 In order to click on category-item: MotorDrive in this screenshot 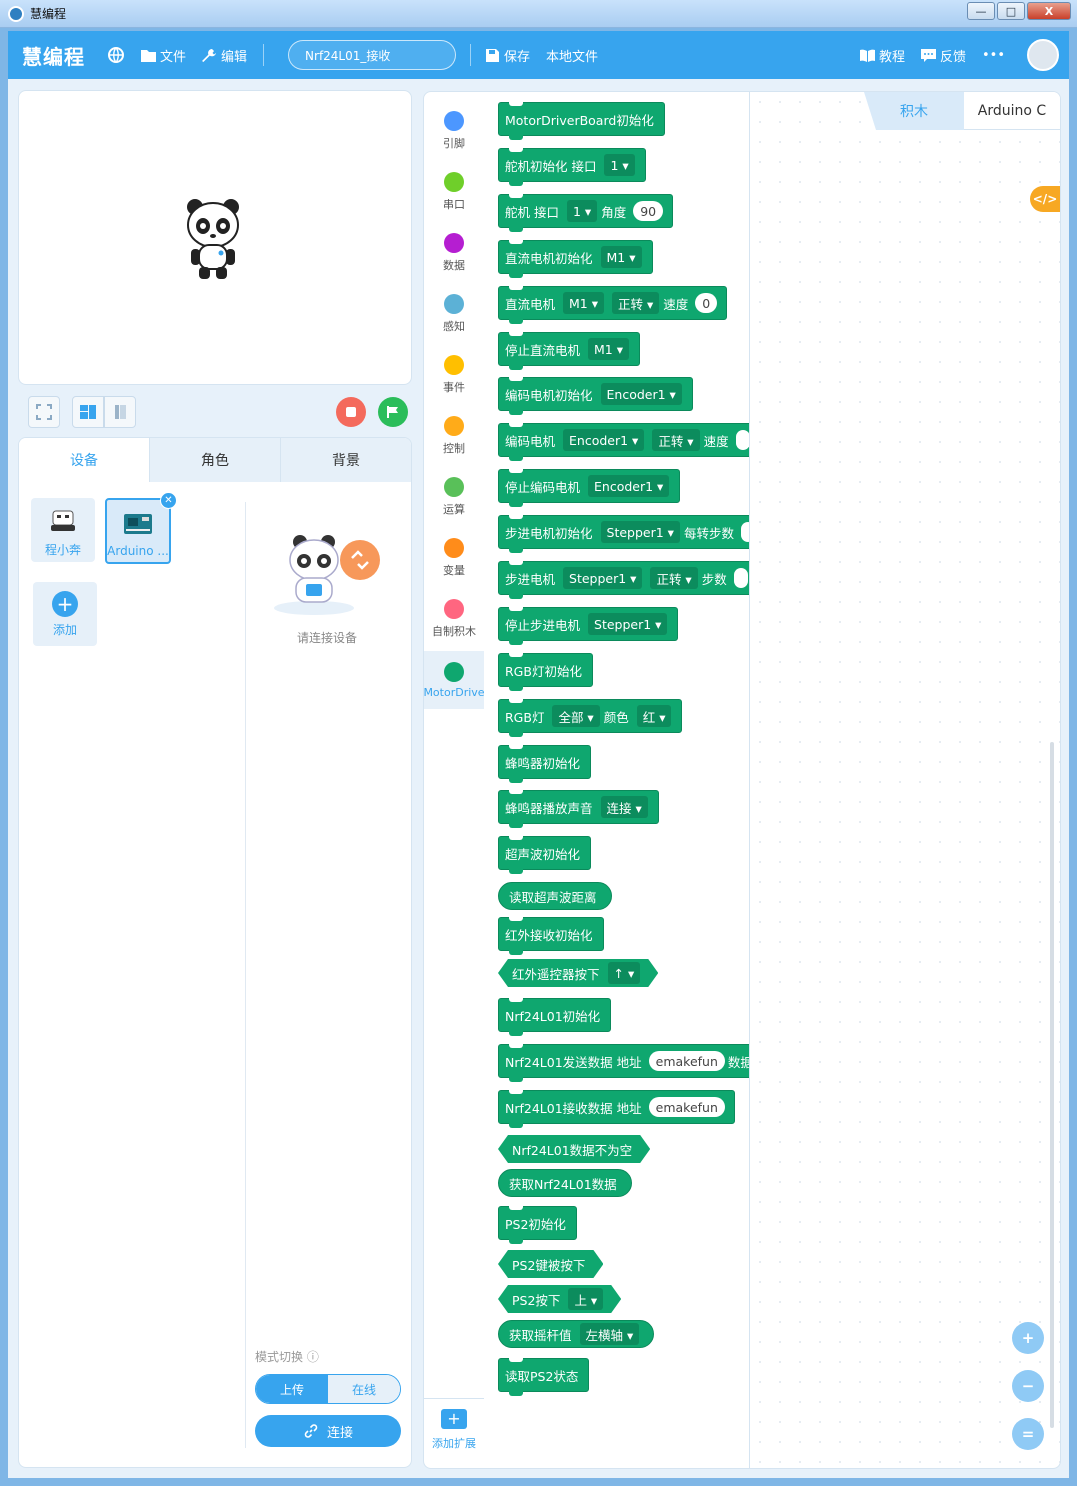, I will do `click(454, 680)`.